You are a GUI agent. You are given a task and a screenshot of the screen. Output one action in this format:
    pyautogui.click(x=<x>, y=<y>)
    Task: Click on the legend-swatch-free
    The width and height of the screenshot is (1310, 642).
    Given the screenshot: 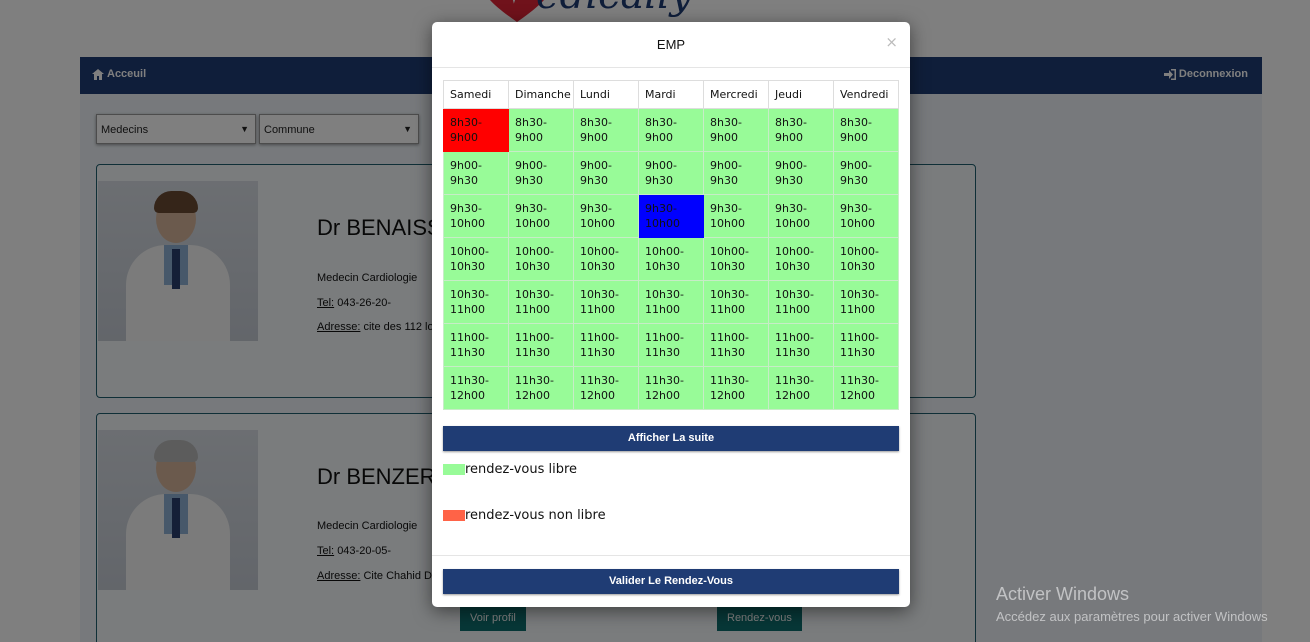 What is the action you would take?
    pyautogui.click(x=454, y=469)
    